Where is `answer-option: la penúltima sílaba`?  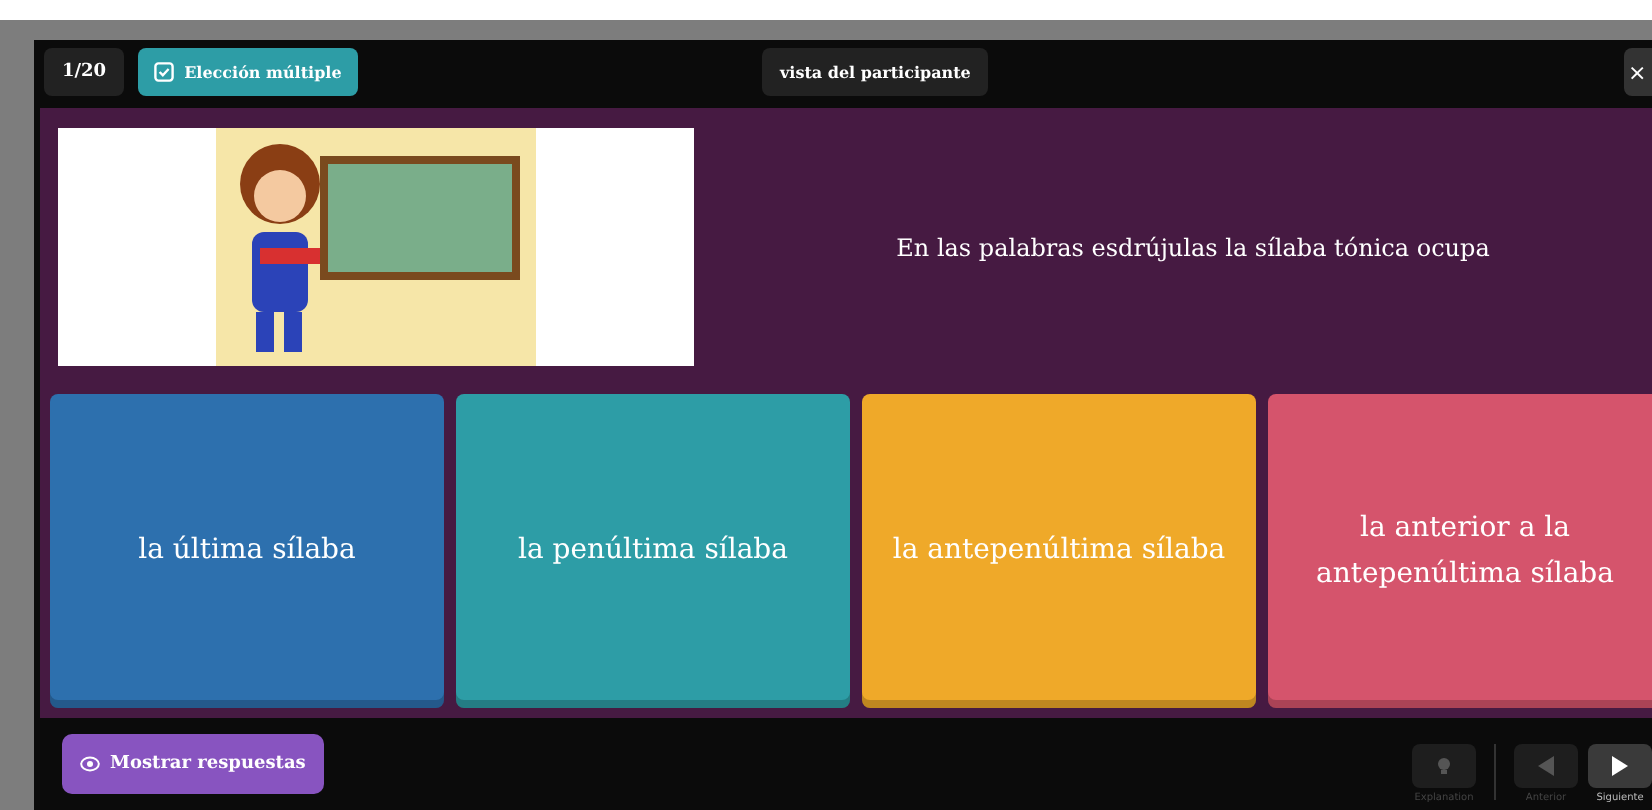
answer-option: la penúltima sílaba is located at coordinates (653, 551).